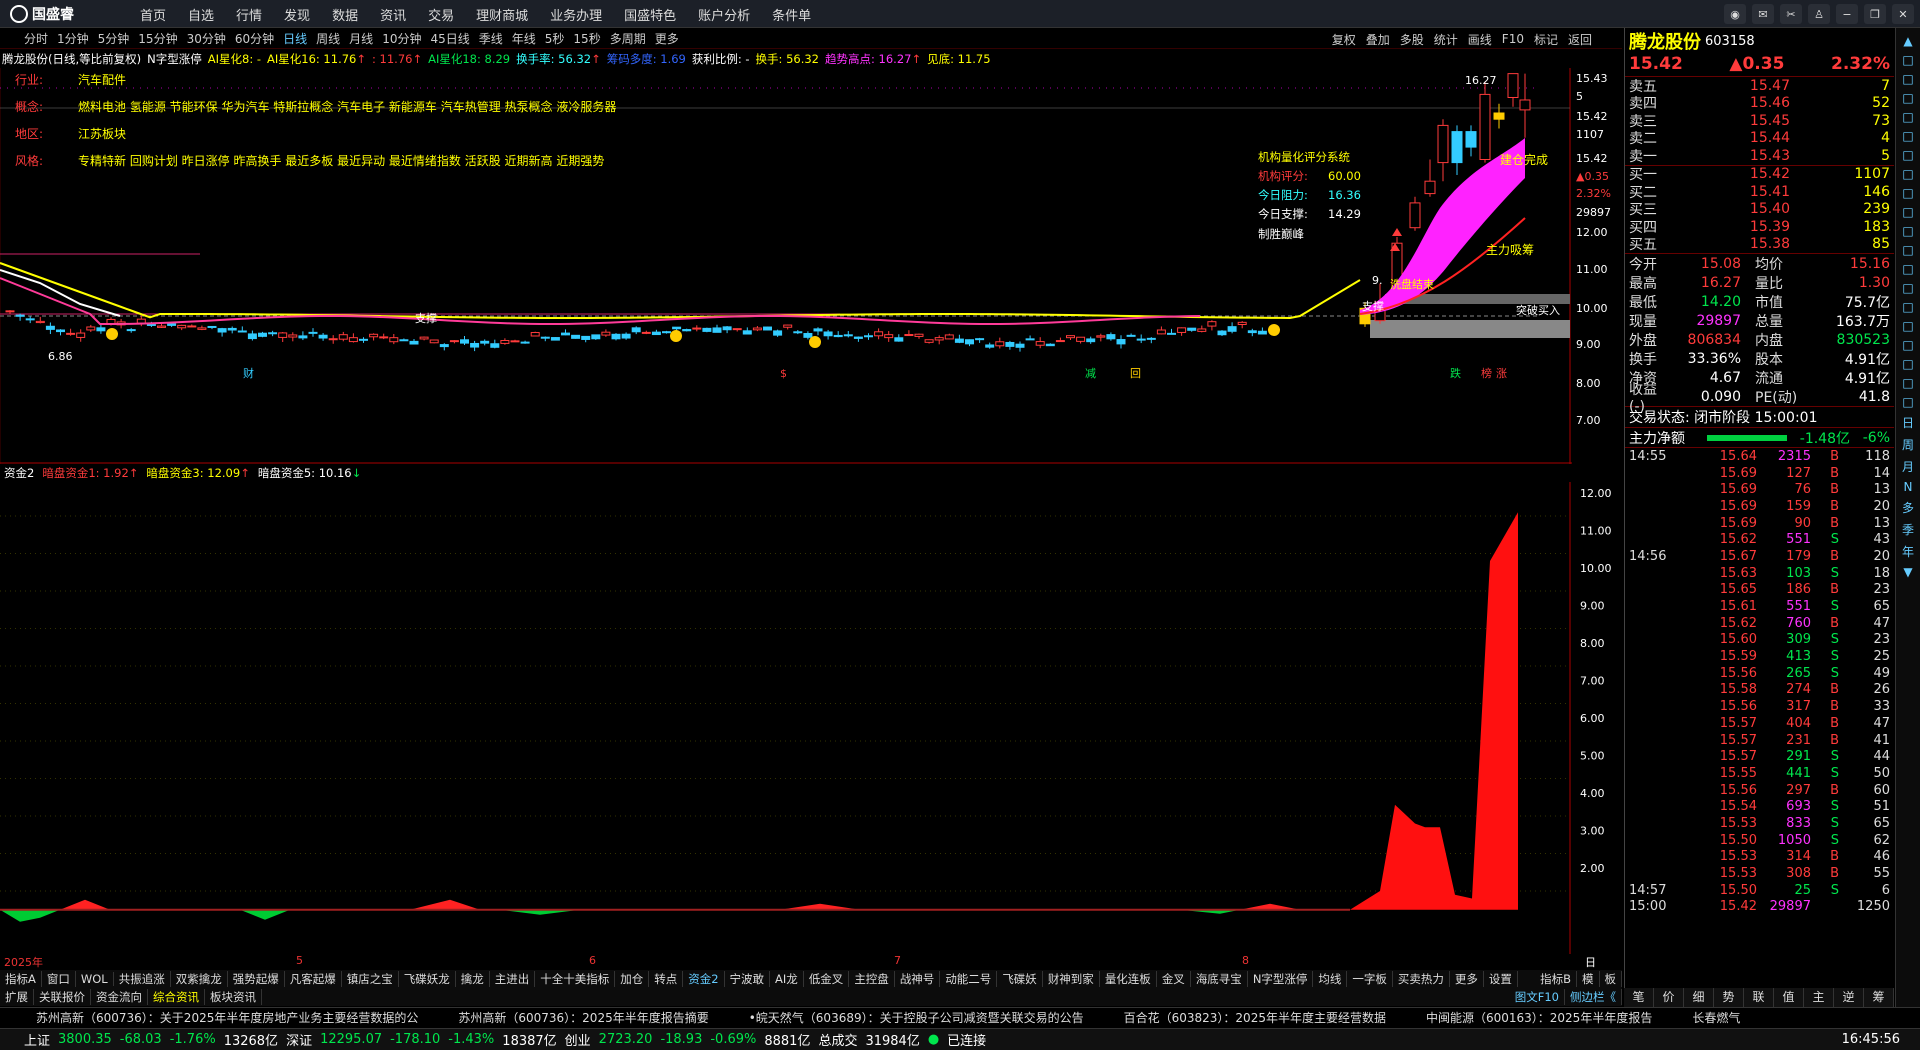  Describe the element at coordinates (206, 38) in the screenshot. I see `period-tab: 30分钟` at that location.